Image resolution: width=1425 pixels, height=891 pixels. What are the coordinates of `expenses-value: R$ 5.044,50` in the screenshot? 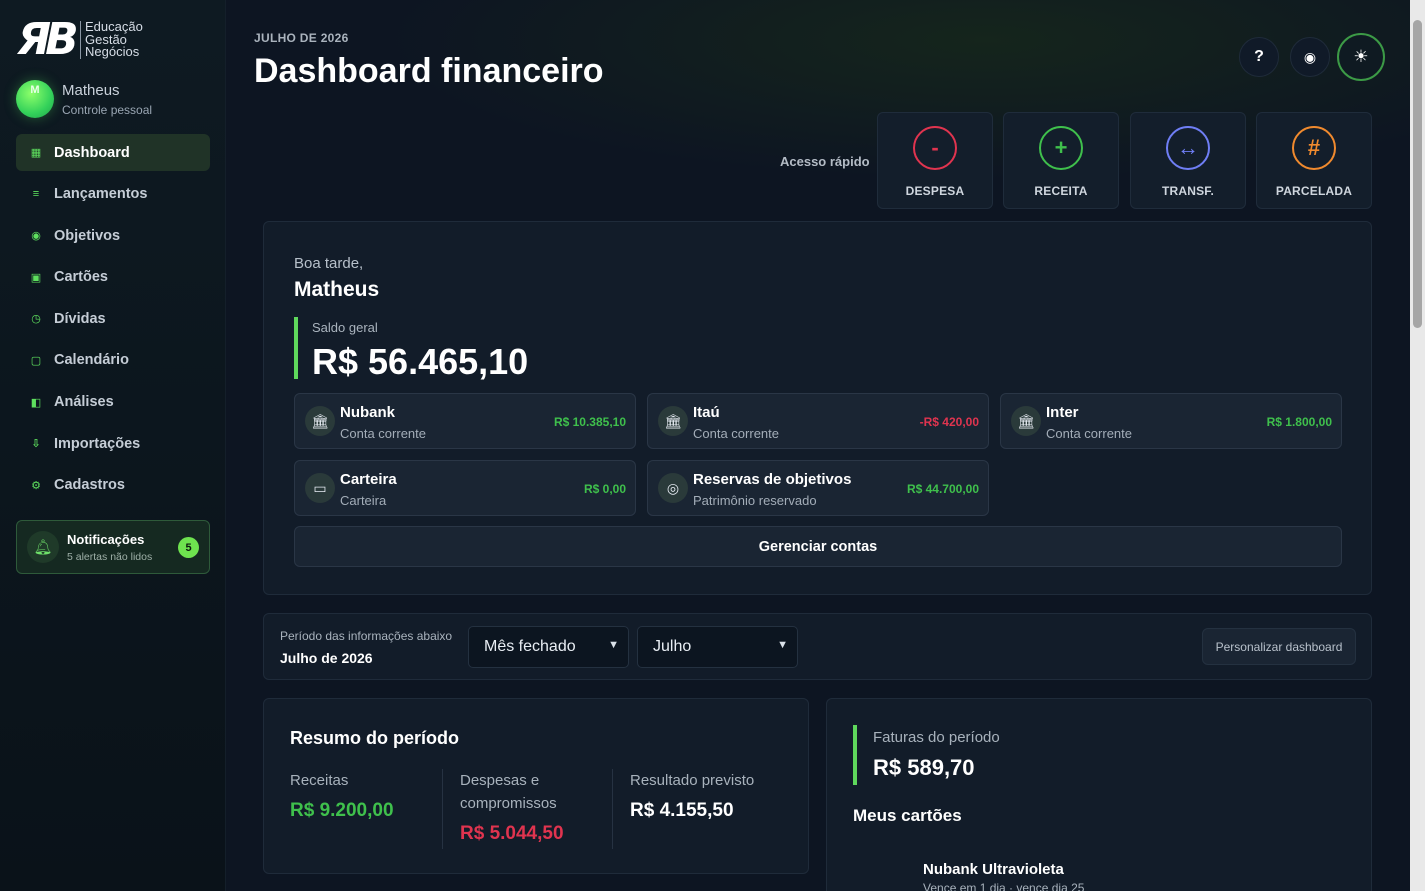 It's located at (512, 833).